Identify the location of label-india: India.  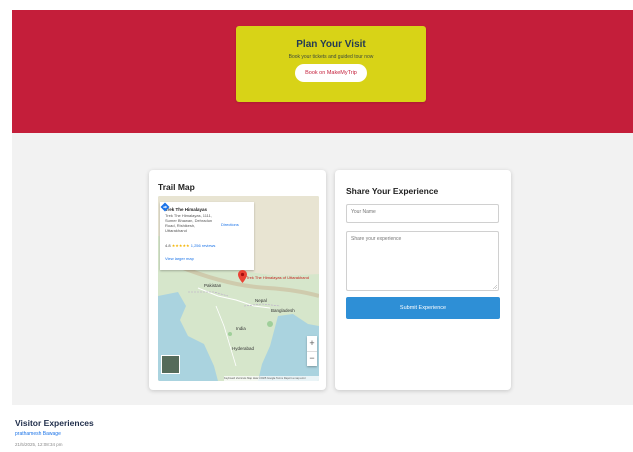
(241, 328).